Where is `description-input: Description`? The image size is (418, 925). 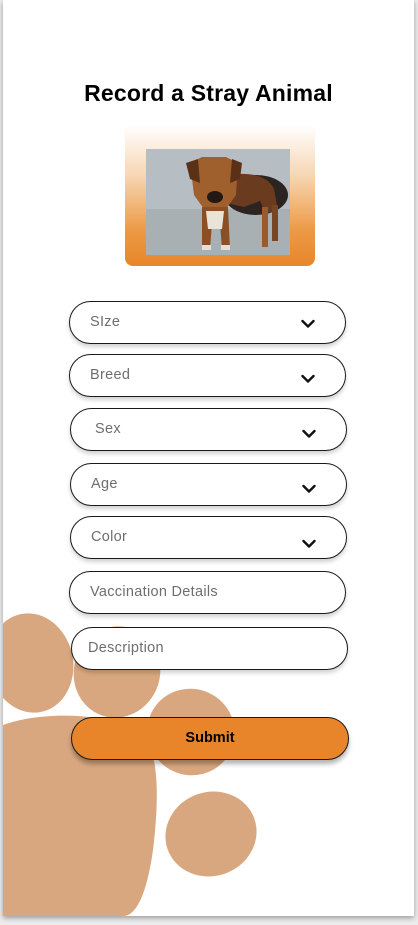
description-input: Description is located at coordinates (209, 648).